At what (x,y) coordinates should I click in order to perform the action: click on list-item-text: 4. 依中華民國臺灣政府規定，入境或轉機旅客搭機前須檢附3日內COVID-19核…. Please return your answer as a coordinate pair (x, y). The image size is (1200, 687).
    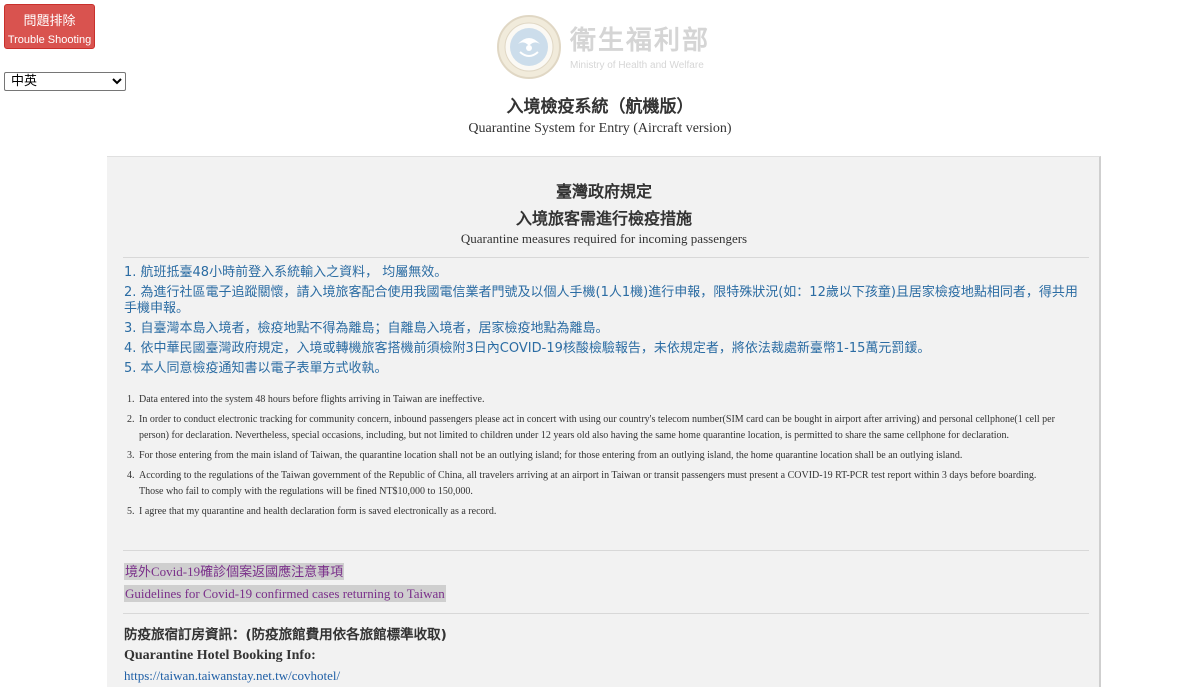
    Looking at the image, I should click on (527, 348).